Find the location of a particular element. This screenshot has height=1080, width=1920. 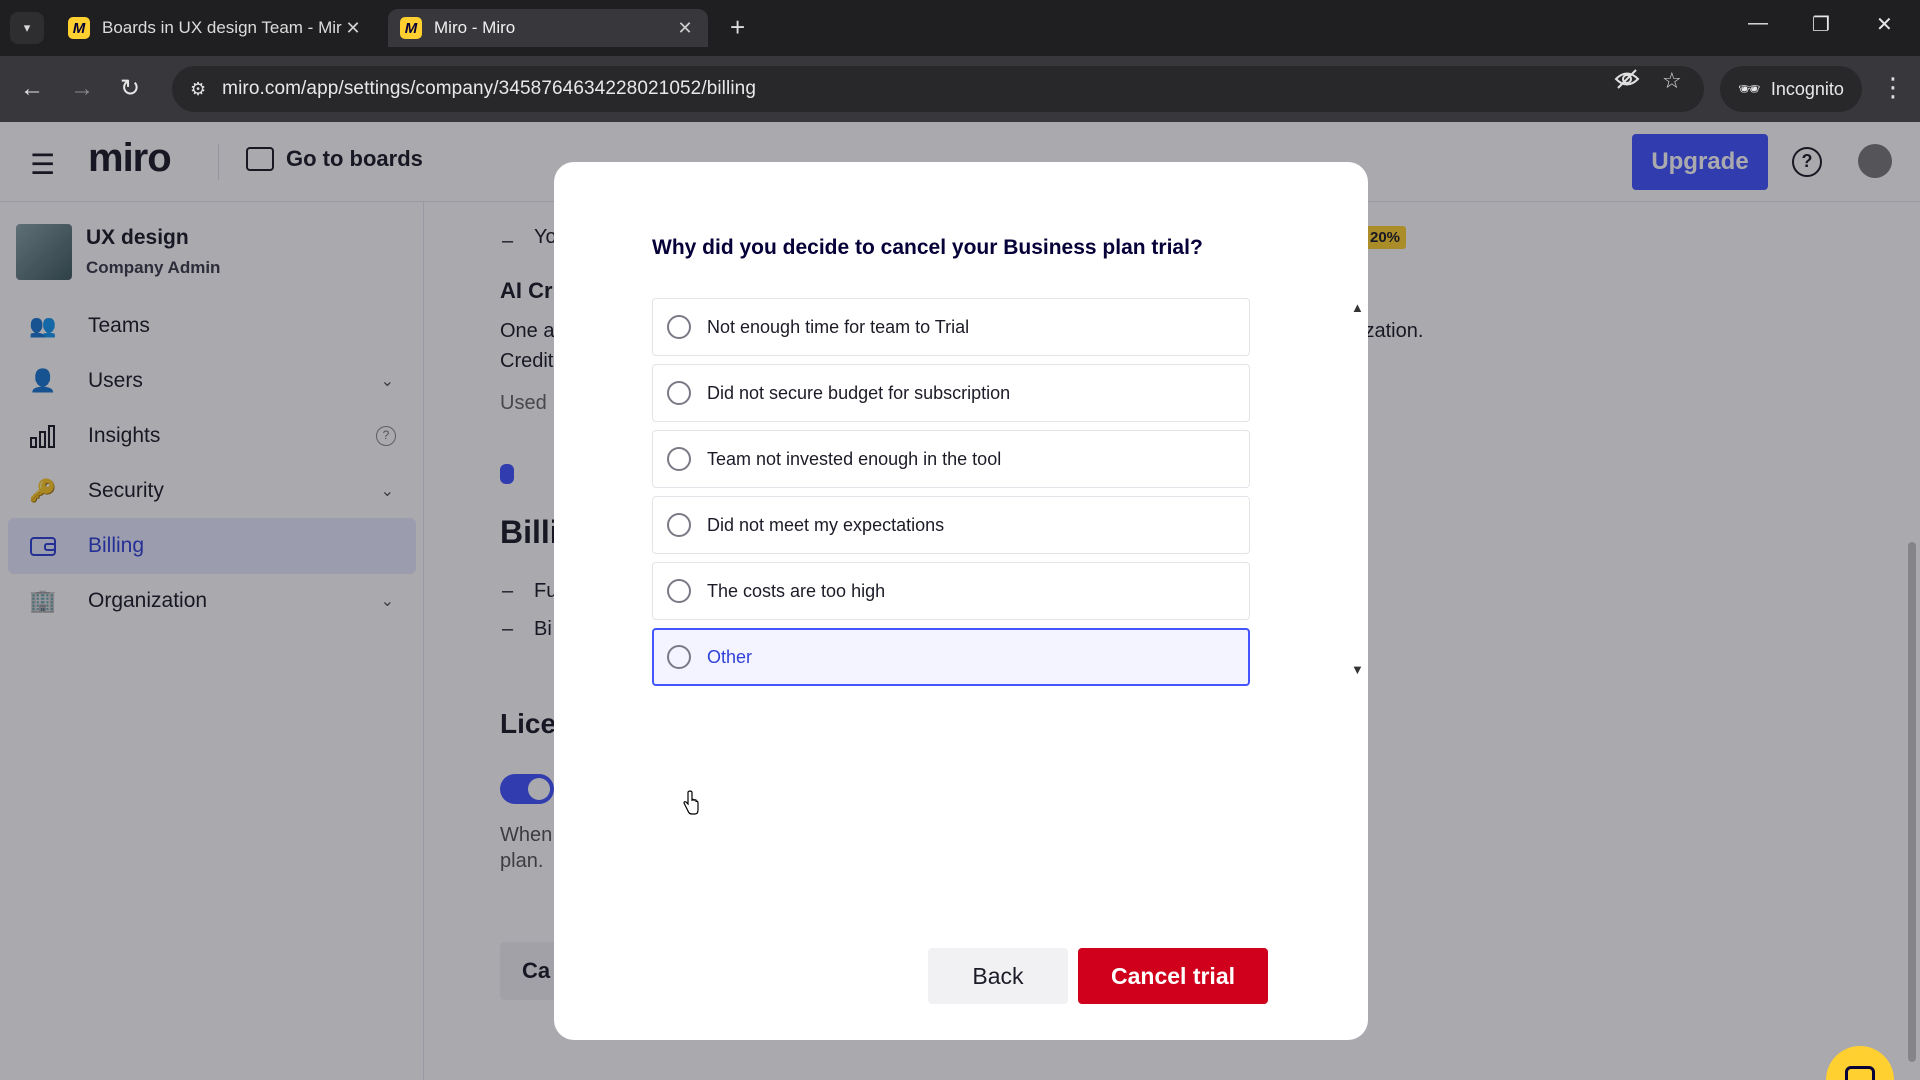

reason-option: Did not secure budget for subscription is located at coordinates (951, 393).